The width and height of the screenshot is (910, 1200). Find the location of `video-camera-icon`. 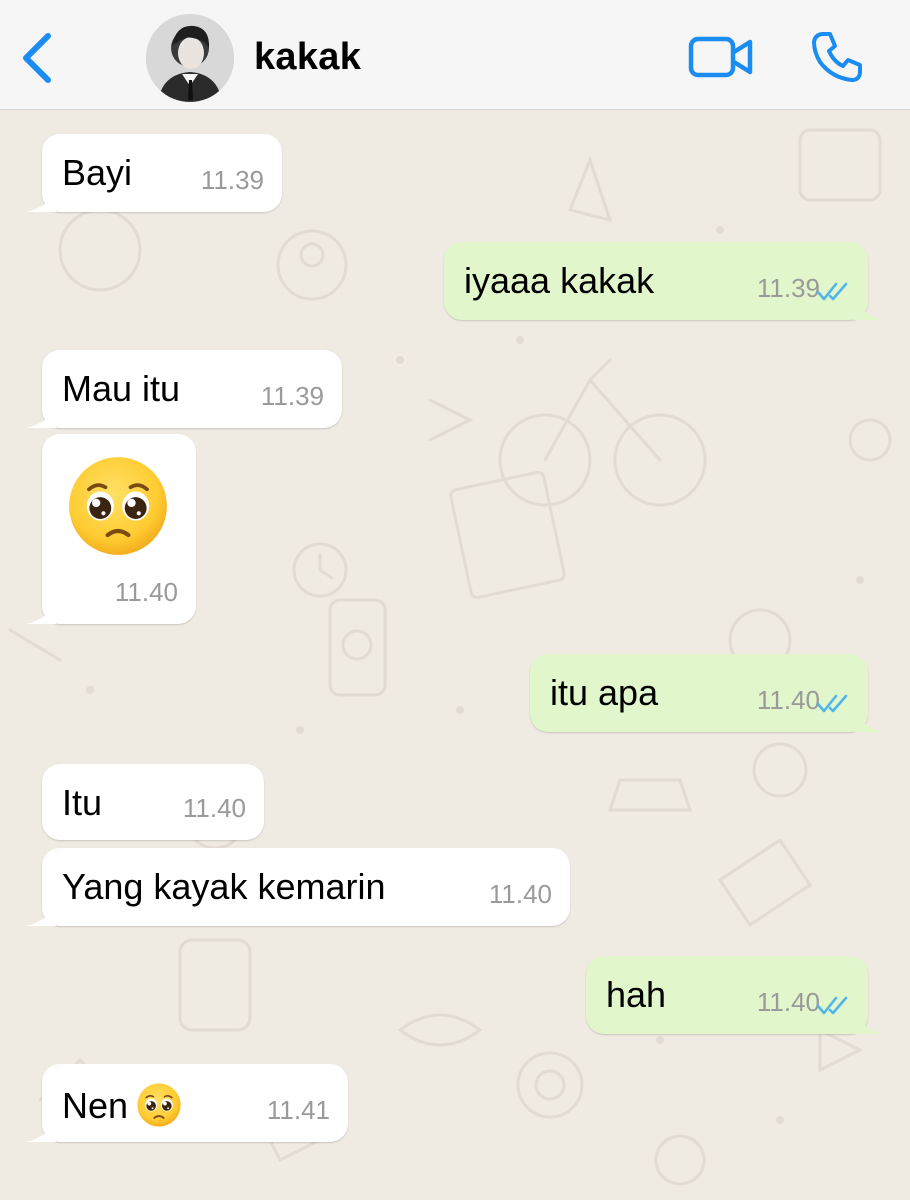

video-camera-icon is located at coordinates (720, 57).